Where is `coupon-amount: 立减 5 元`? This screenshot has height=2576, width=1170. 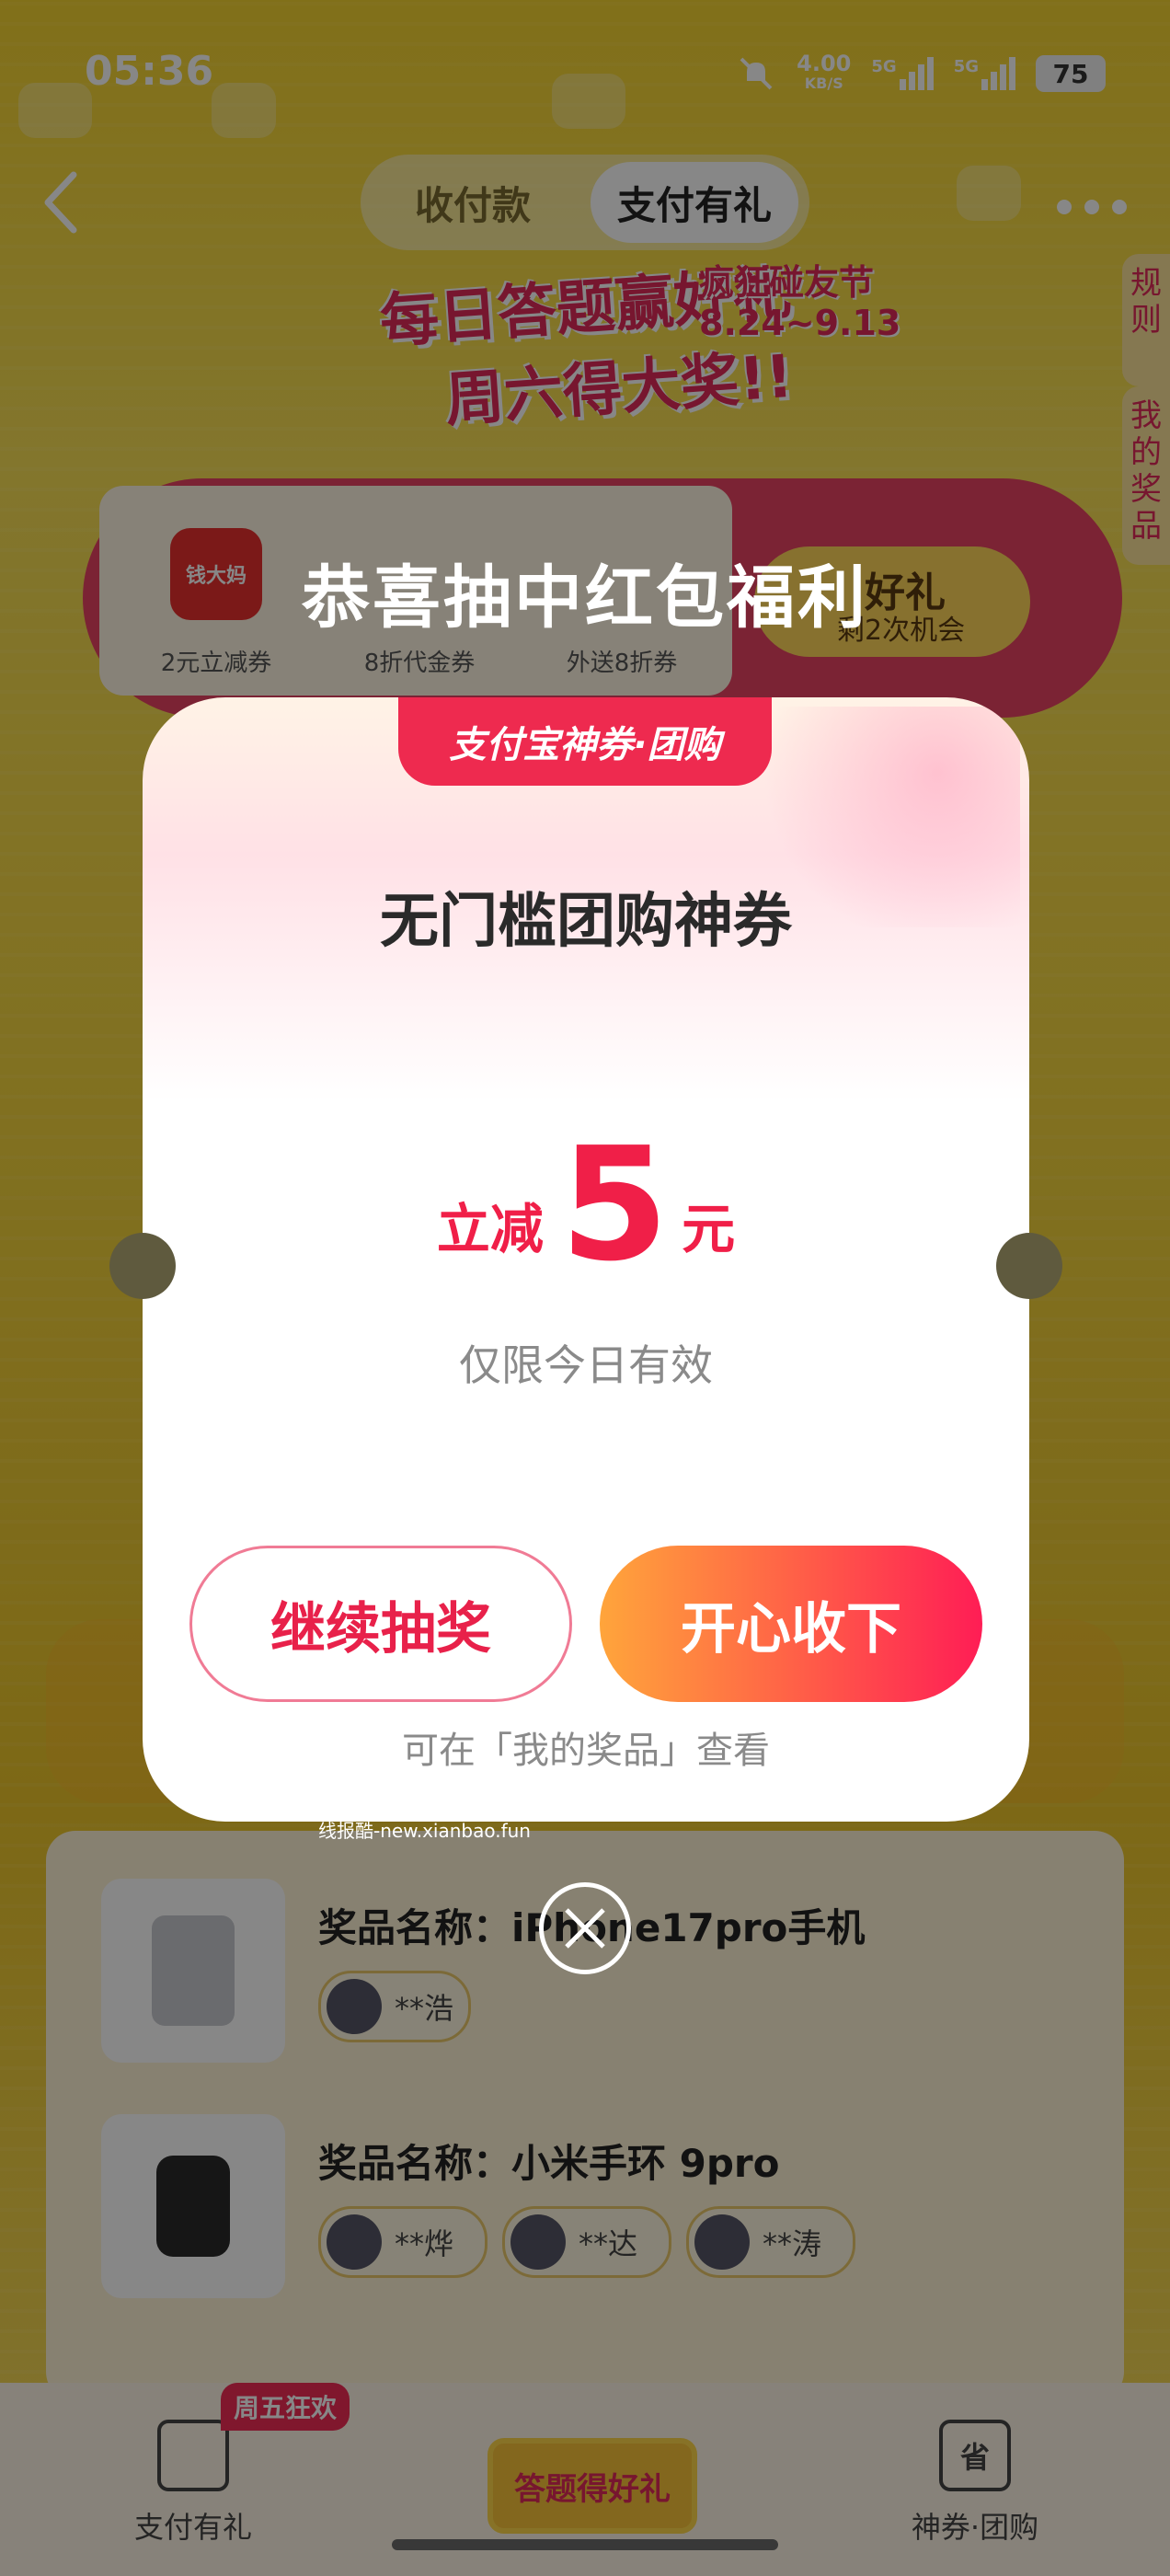
coupon-amount: 立减 5 元 is located at coordinates (586, 1205).